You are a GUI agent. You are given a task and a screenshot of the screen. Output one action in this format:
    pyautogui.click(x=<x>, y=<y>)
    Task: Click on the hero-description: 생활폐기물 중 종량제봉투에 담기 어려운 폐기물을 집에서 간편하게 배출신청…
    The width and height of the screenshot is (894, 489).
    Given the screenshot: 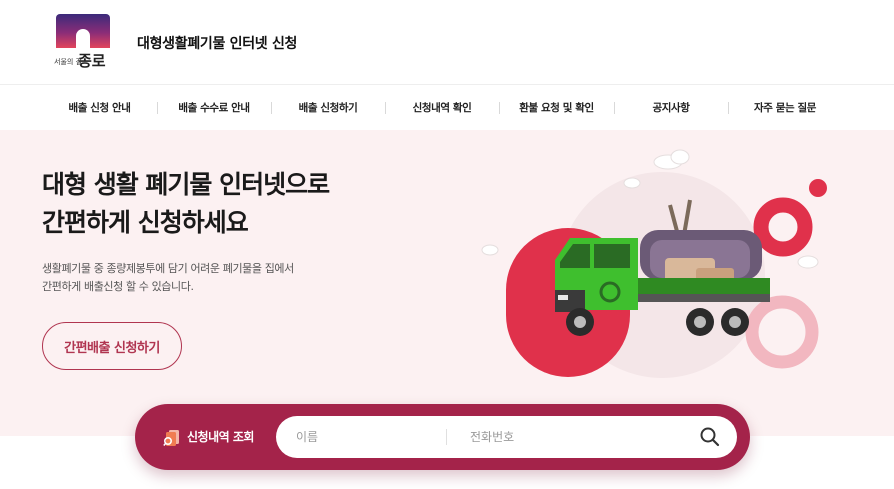 What is the action you would take?
    pyautogui.click(x=168, y=278)
    